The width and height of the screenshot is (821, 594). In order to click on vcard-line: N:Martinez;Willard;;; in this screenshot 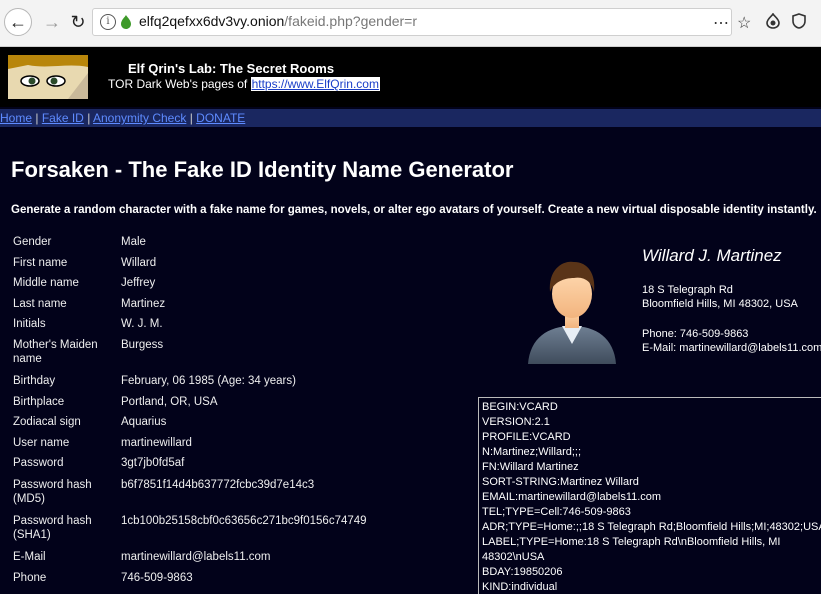, I will do `click(532, 452)`.